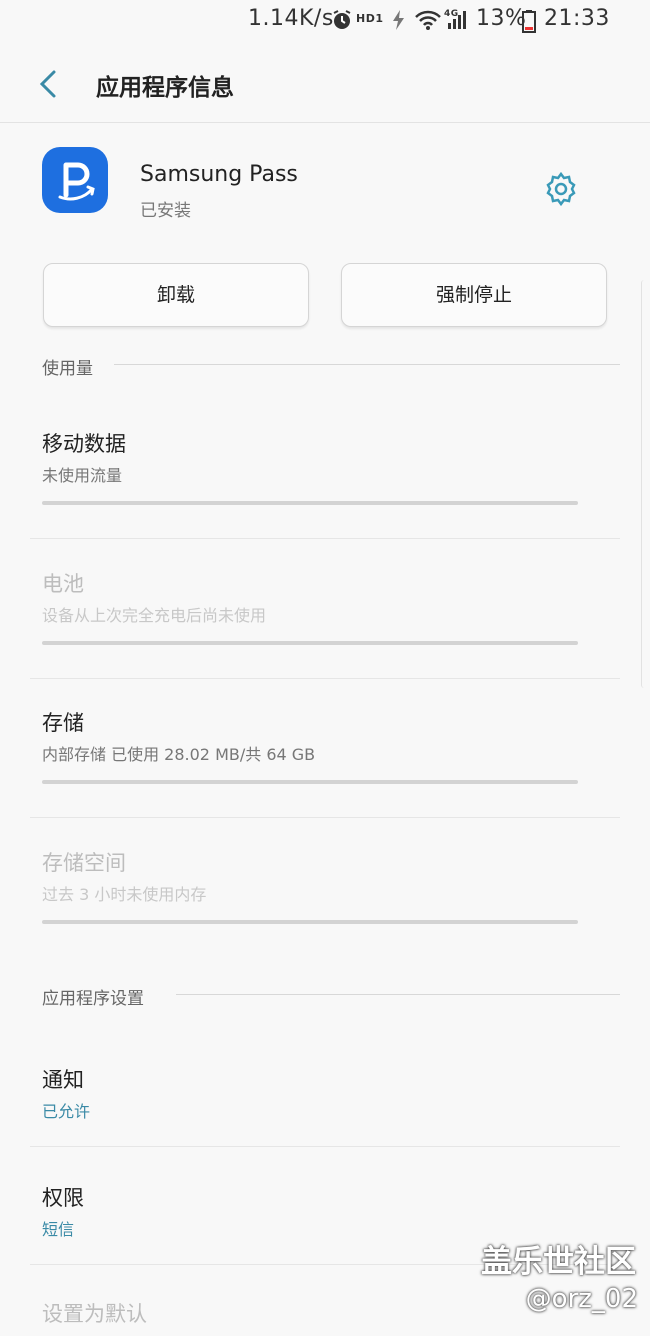 The image size is (650, 1336). I want to click on watermark-user: @orz_02, so click(581, 1299).